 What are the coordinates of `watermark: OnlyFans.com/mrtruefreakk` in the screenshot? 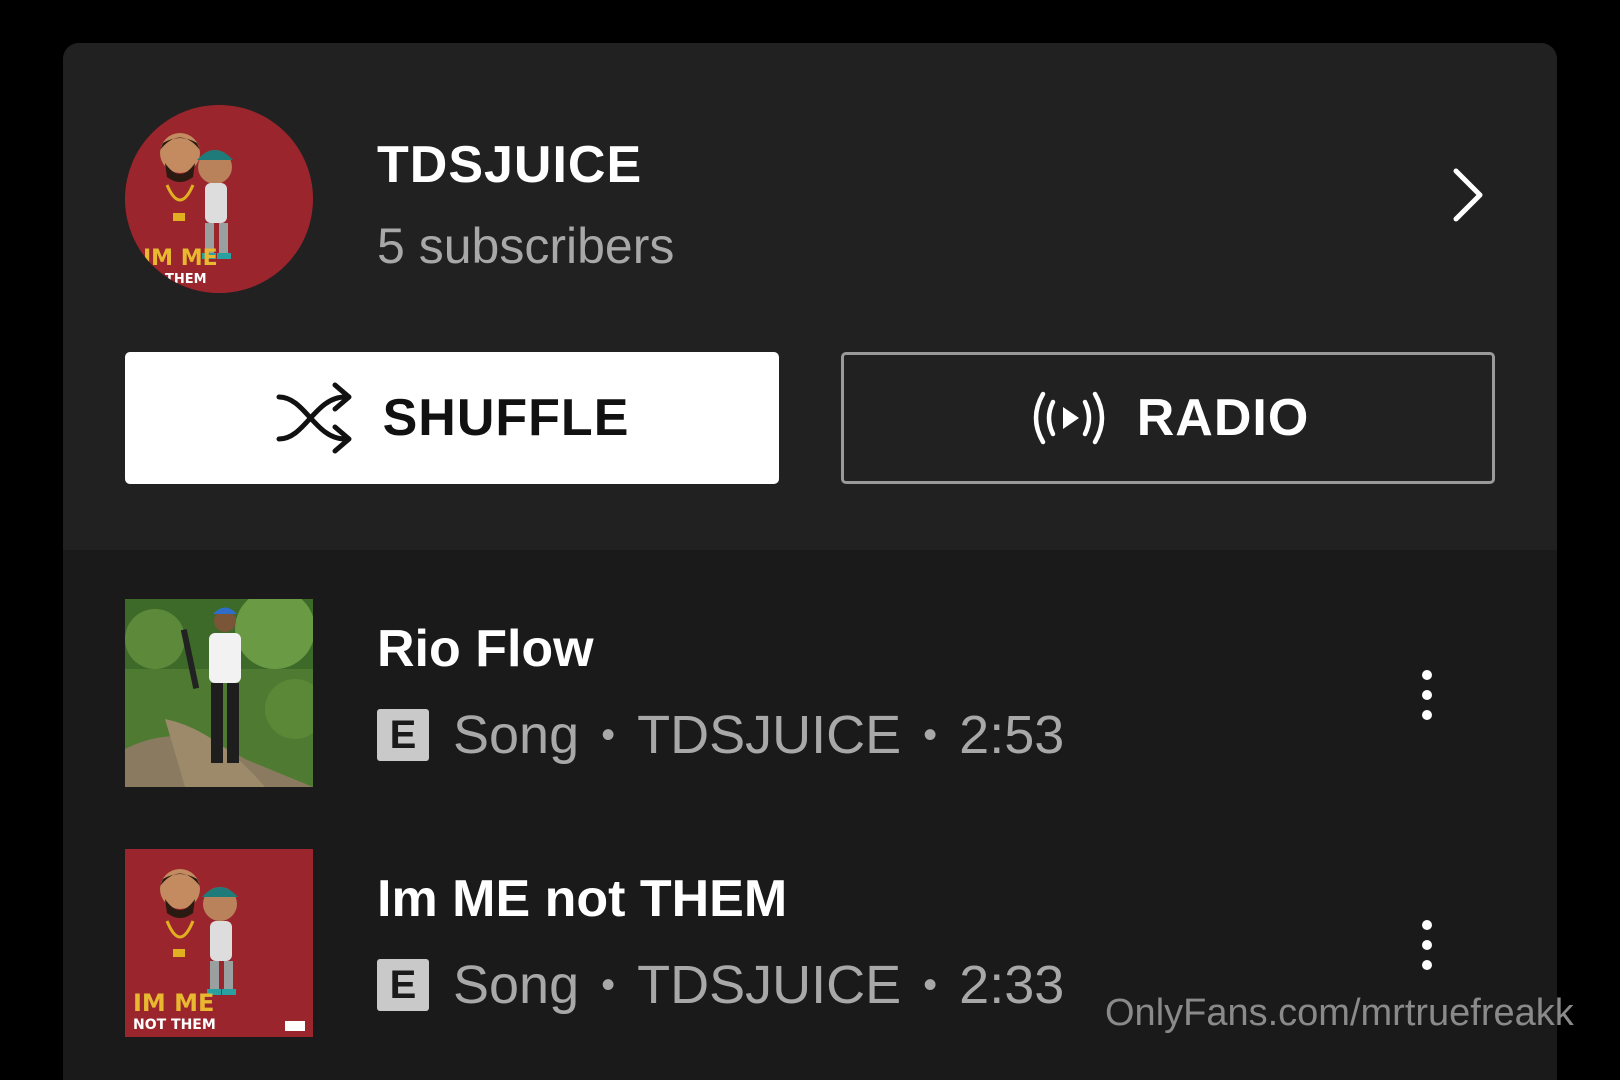 It's located at (1339, 1013).